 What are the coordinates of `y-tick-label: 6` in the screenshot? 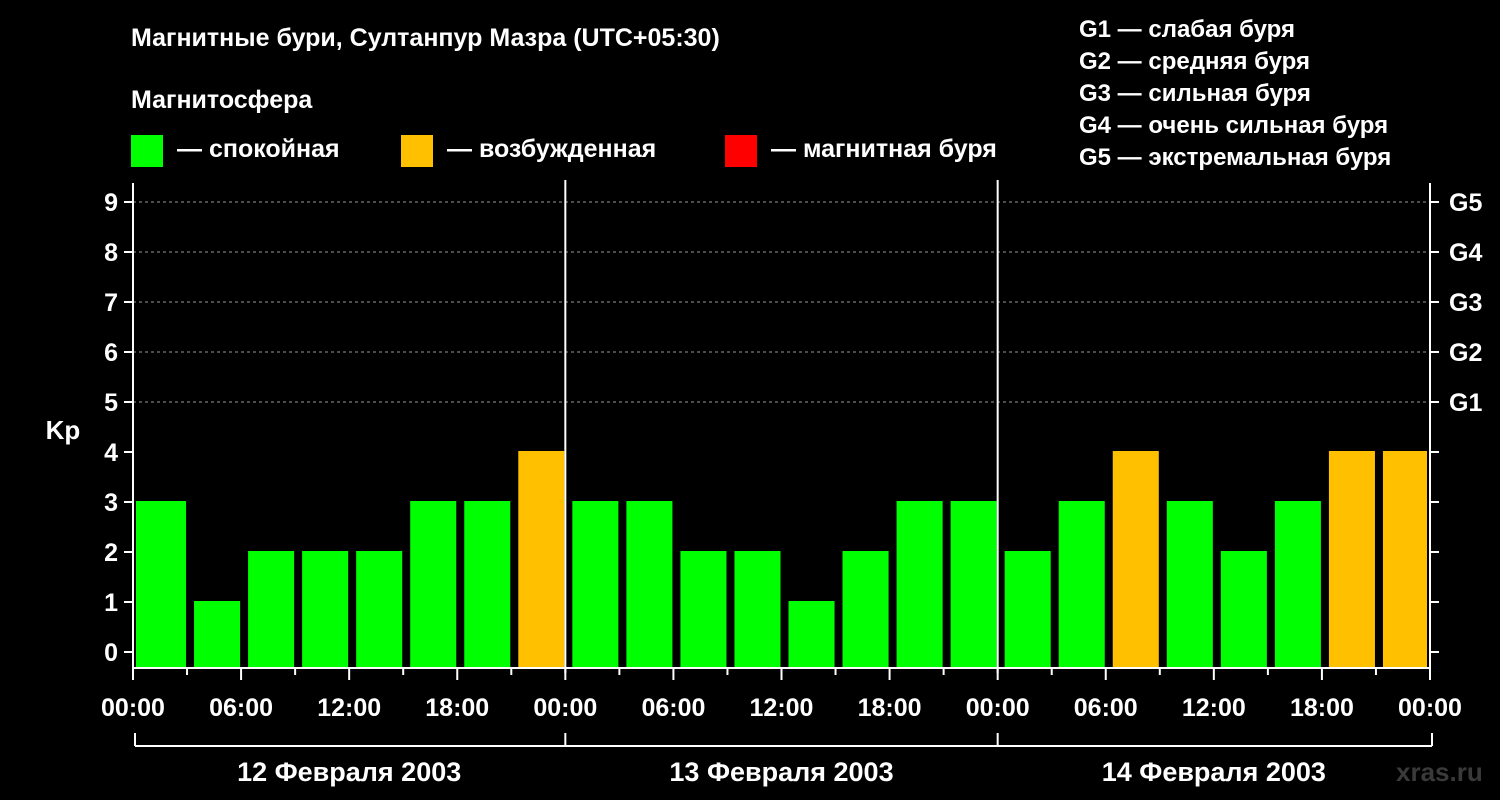 It's located at (111, 353).